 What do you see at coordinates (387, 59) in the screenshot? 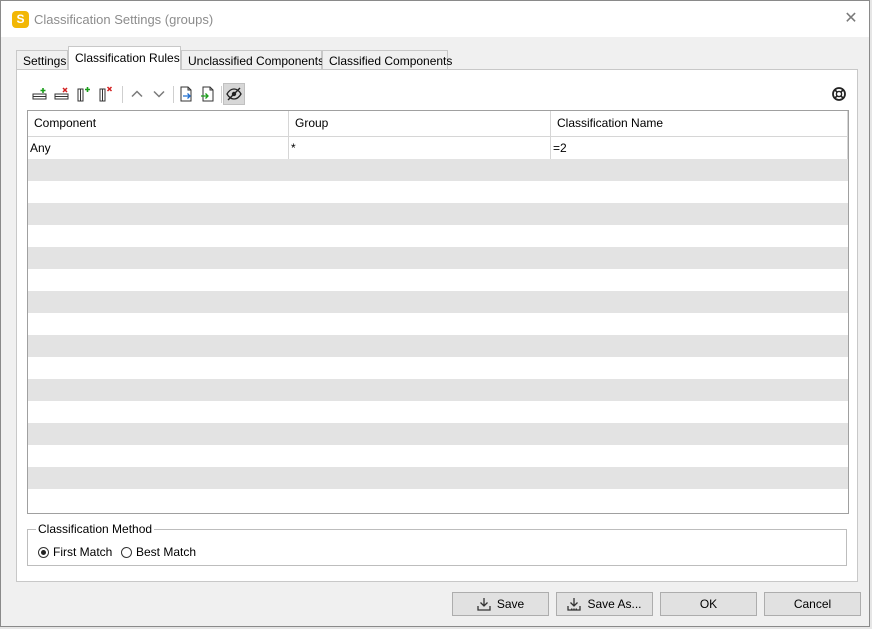
I see `tab-classified-components: Classified Components` at bounding box center [387, 59].